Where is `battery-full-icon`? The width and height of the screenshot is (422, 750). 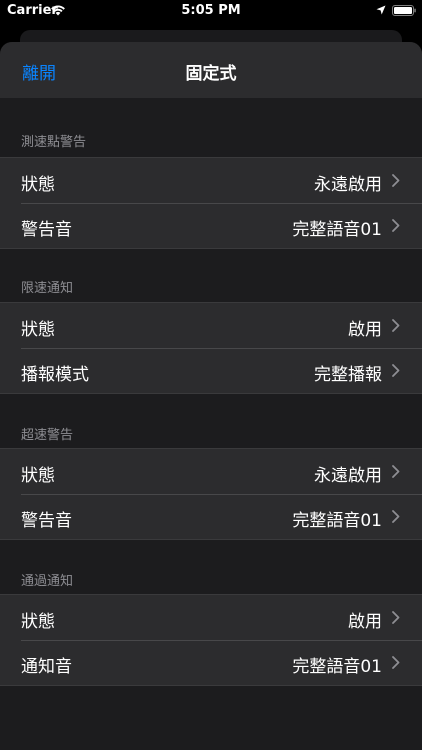 battery-full-icon is located at coordinates (404, 10).